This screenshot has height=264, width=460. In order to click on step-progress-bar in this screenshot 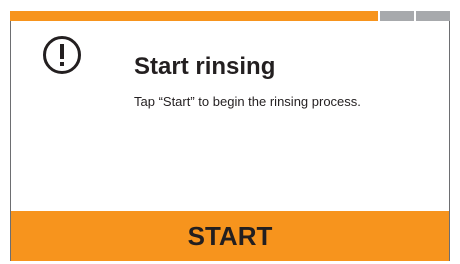, I will do `click(230, 16)`.